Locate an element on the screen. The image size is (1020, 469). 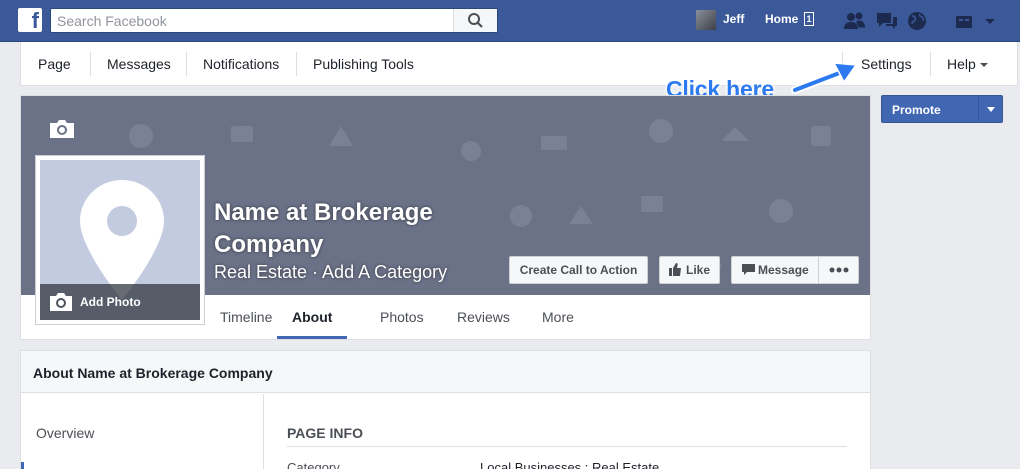
page-info-title: PAGE INFO is located at coordinates (325, 433).